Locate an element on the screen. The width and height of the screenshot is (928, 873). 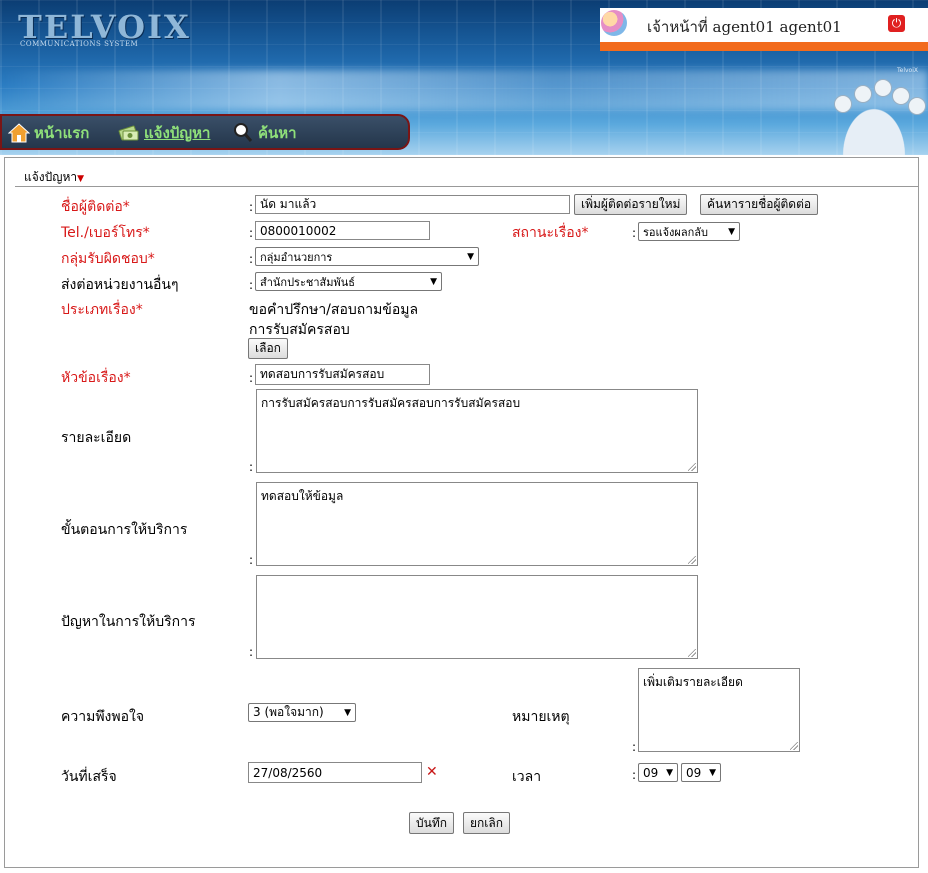
nav-search-label: ค้นหา is located at coordinates (277, 133).